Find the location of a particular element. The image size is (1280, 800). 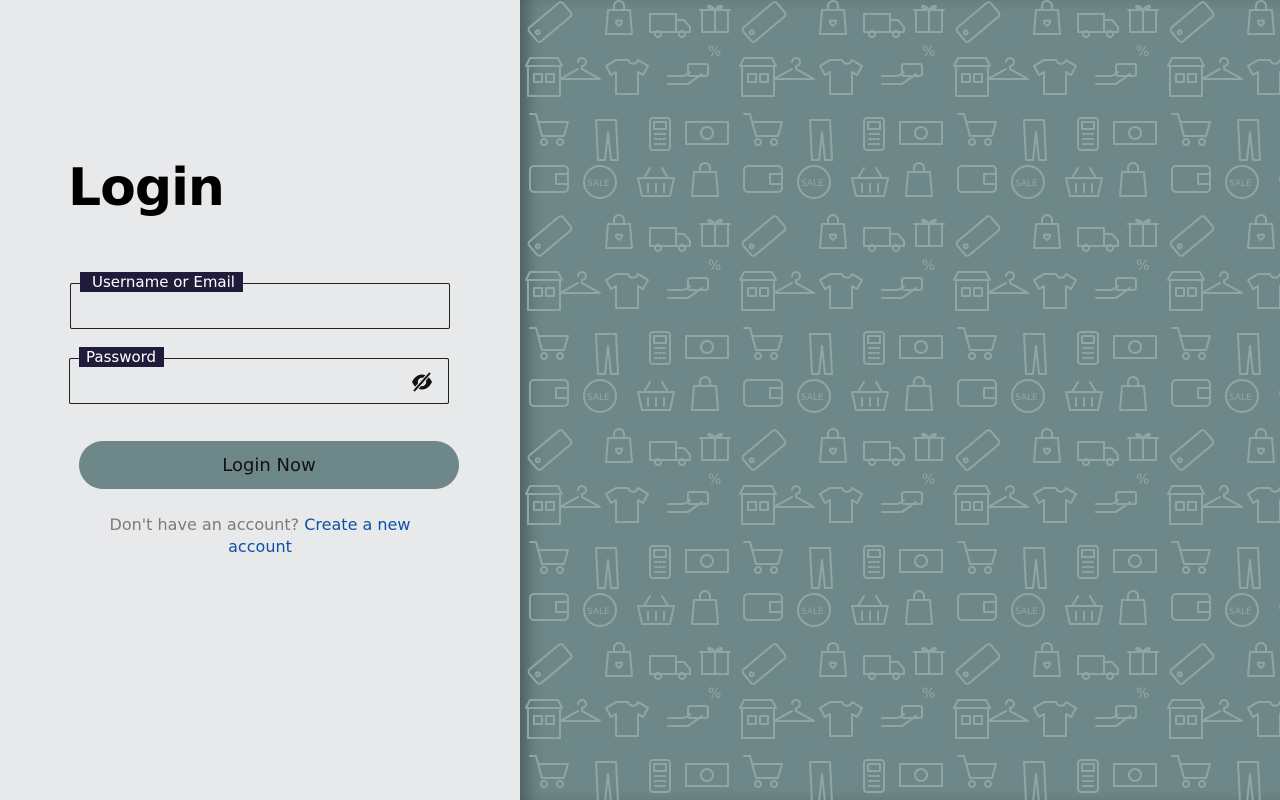

login-now-button: Login Now is located at coordinates (269, 465).